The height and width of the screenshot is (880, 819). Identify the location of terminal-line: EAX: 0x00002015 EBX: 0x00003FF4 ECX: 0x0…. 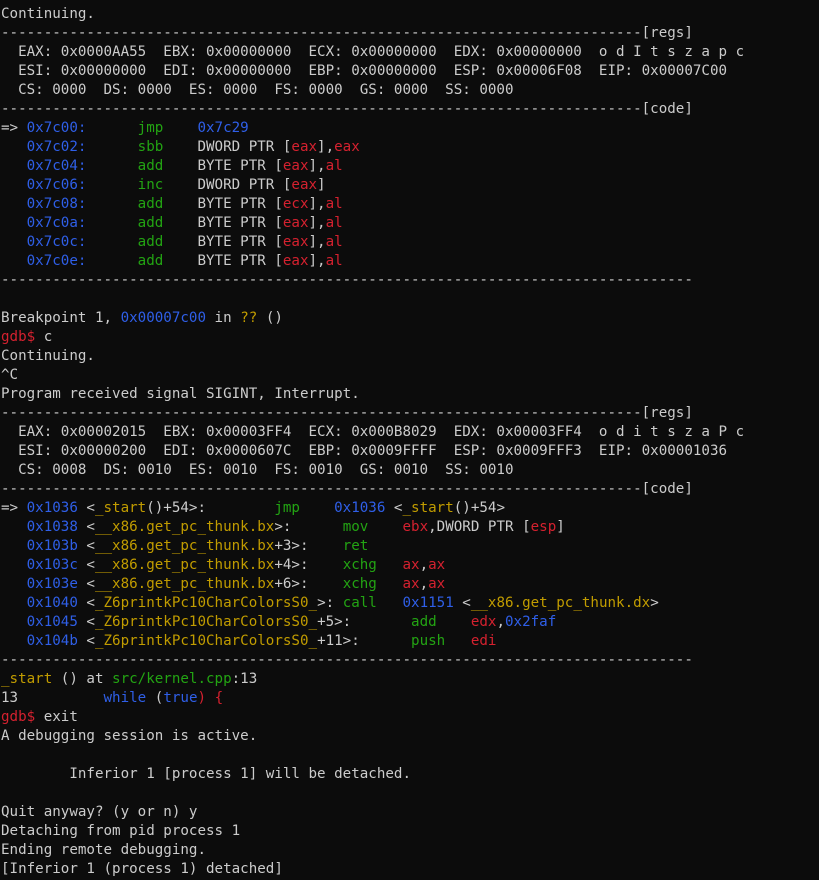
(409, 432).